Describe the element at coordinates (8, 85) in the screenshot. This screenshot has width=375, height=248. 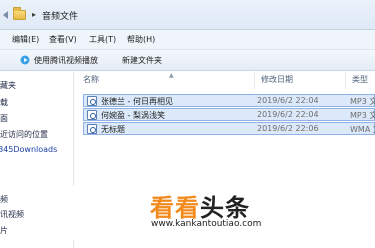
I see `sidebar-item-favorites: 收藏夹` at that location.